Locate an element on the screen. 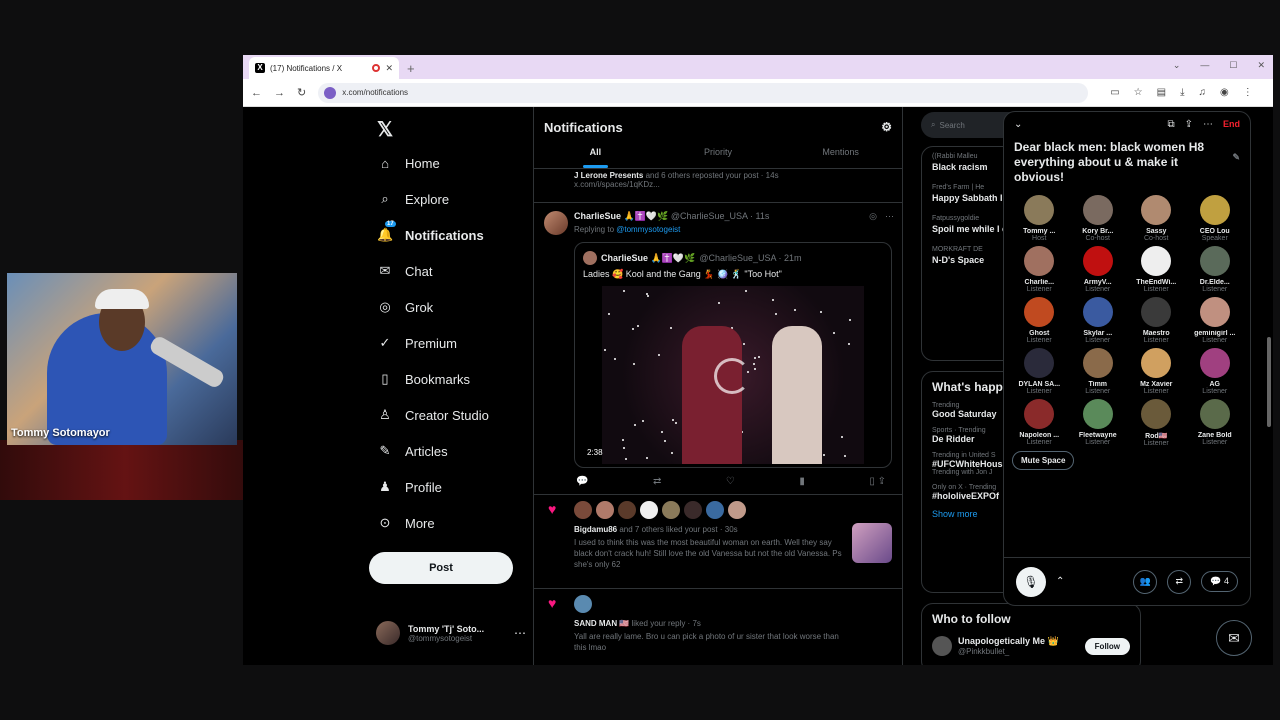 Image resolution: width=1280 pixels, height=720 pixels. space-participant: Dr.Elde... Listener is located at coordinates (1215, 269).